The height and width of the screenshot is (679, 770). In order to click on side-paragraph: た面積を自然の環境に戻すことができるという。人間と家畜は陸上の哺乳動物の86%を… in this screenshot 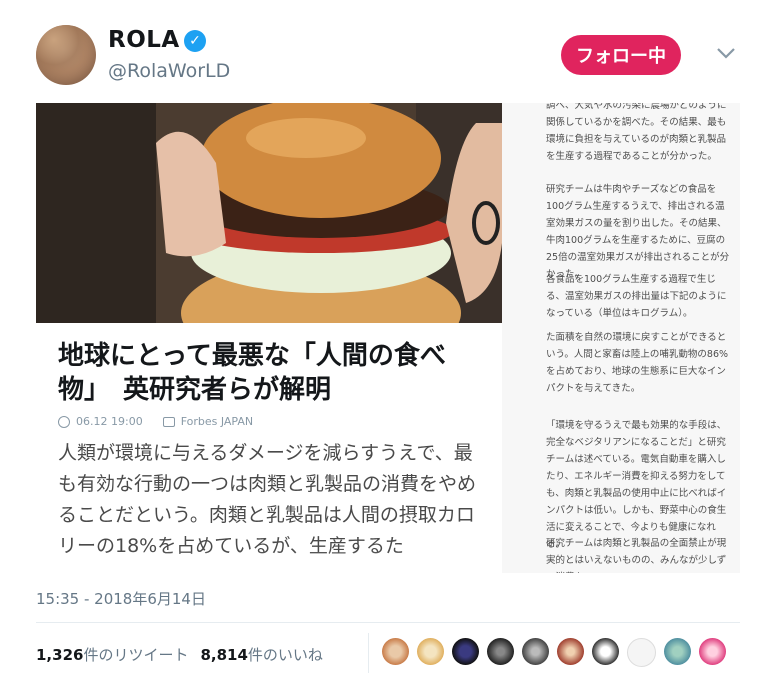, I will do `click(637, 363)`.